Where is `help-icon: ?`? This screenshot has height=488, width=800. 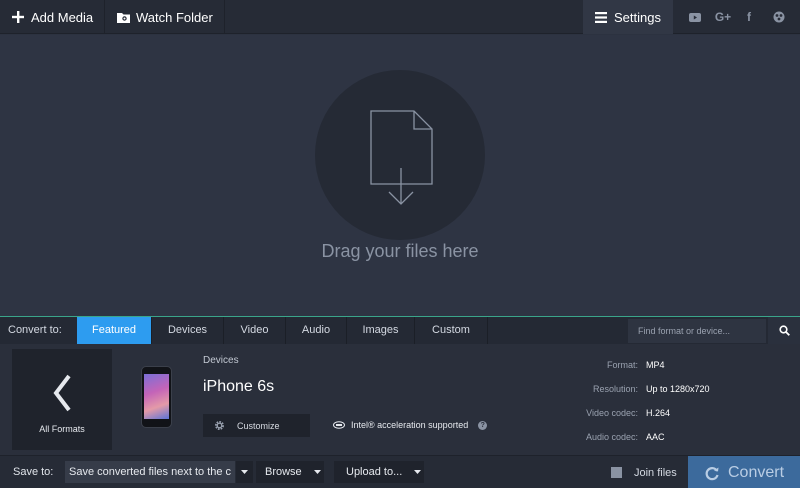 help-icon: ? is located at coordinates (483, 425).